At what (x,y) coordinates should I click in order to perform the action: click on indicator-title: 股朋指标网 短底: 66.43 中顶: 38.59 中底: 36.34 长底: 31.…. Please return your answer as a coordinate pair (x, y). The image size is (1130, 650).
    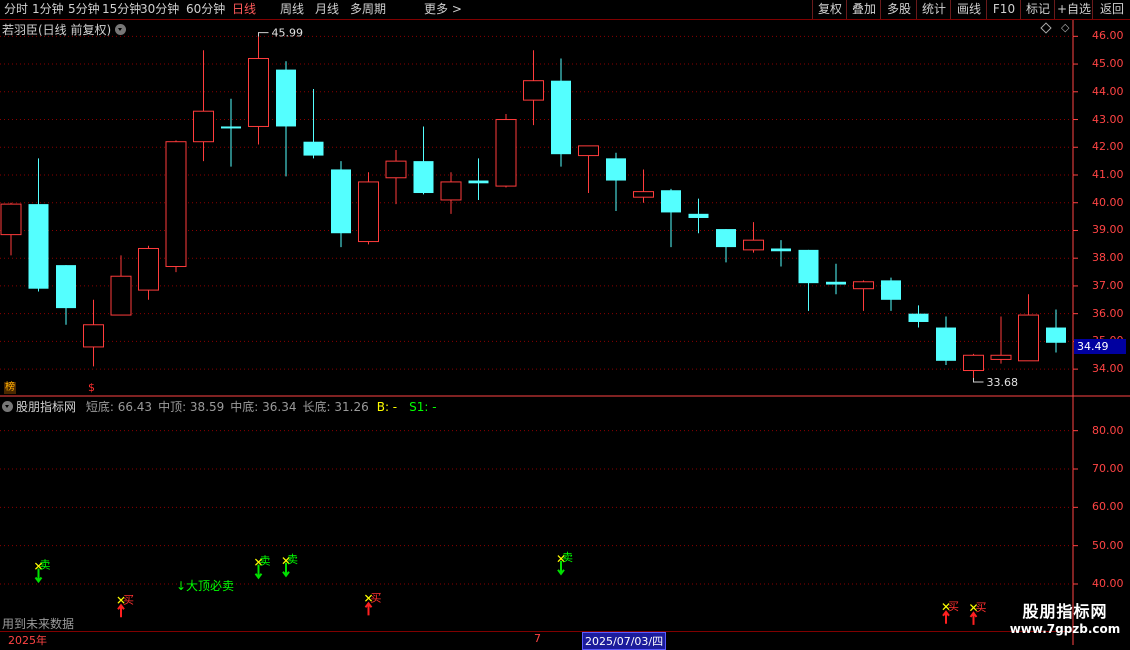
    Looking at the image, I should click on (219, 406).